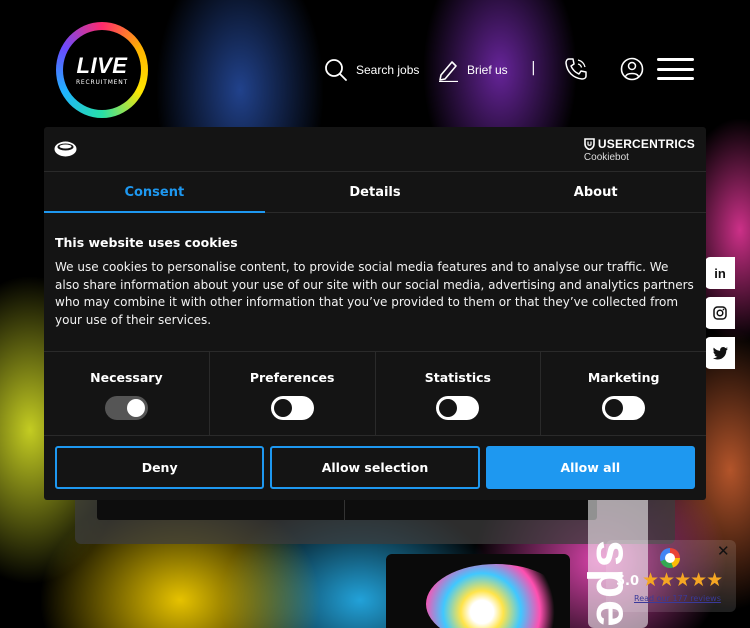 This screenshot has width=750, height=628. Describe the element at coordinates (682, 580) in the screenshot. I see `star-rating: ★★★★★` at that location.